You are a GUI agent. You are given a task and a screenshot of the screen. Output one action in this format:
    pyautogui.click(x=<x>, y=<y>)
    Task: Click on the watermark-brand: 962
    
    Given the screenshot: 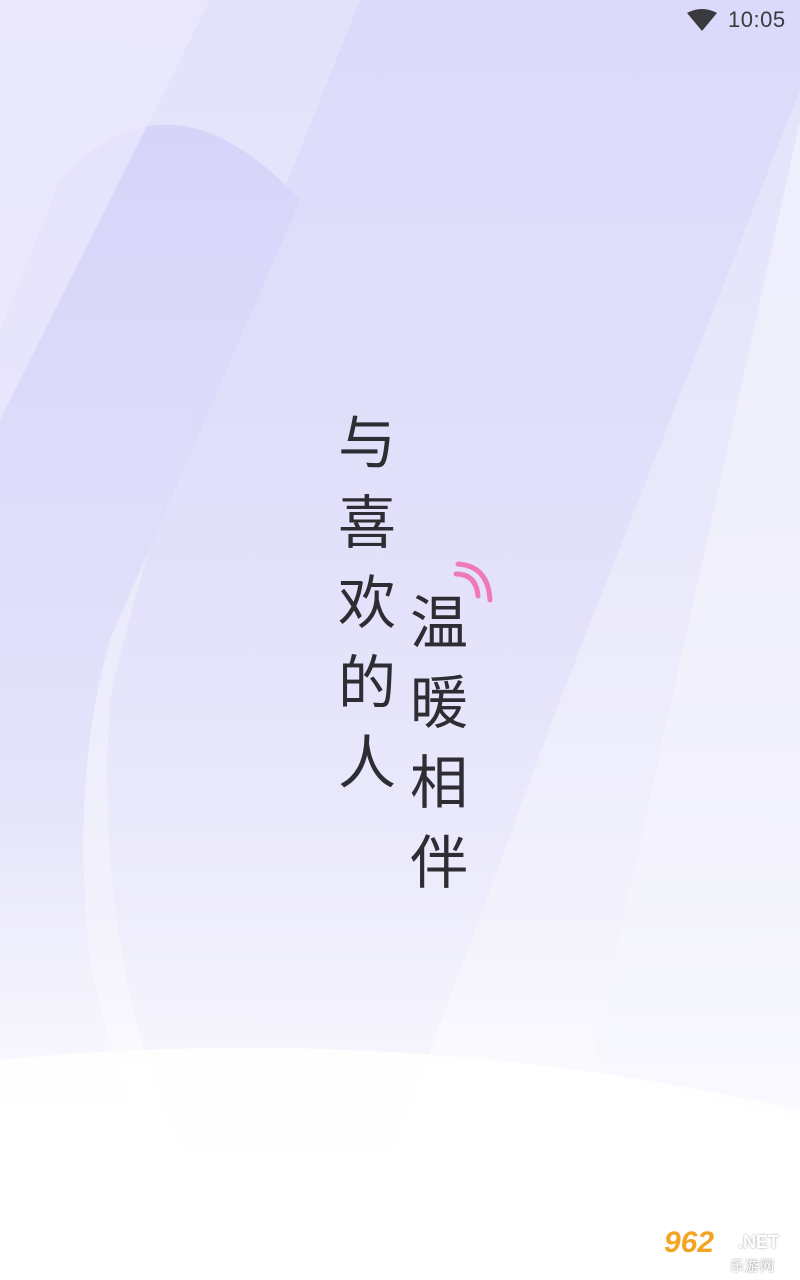 What is the action you would take?
    pyautogui.click(x=689, y=1242)
    